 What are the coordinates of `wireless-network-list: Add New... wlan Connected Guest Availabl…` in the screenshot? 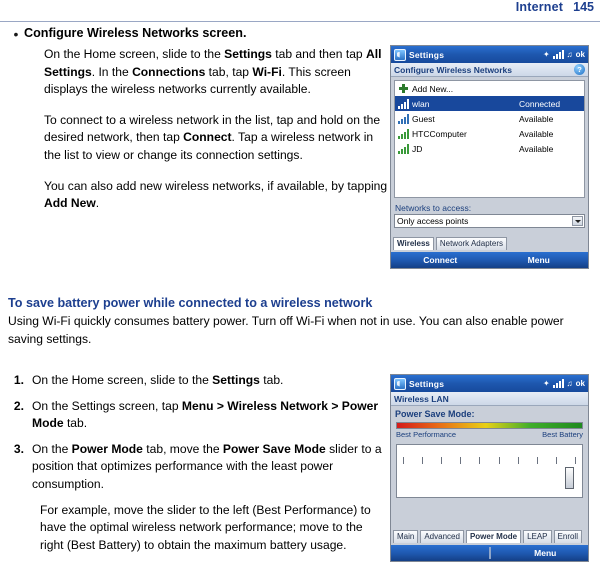 It's located at (489, 139).